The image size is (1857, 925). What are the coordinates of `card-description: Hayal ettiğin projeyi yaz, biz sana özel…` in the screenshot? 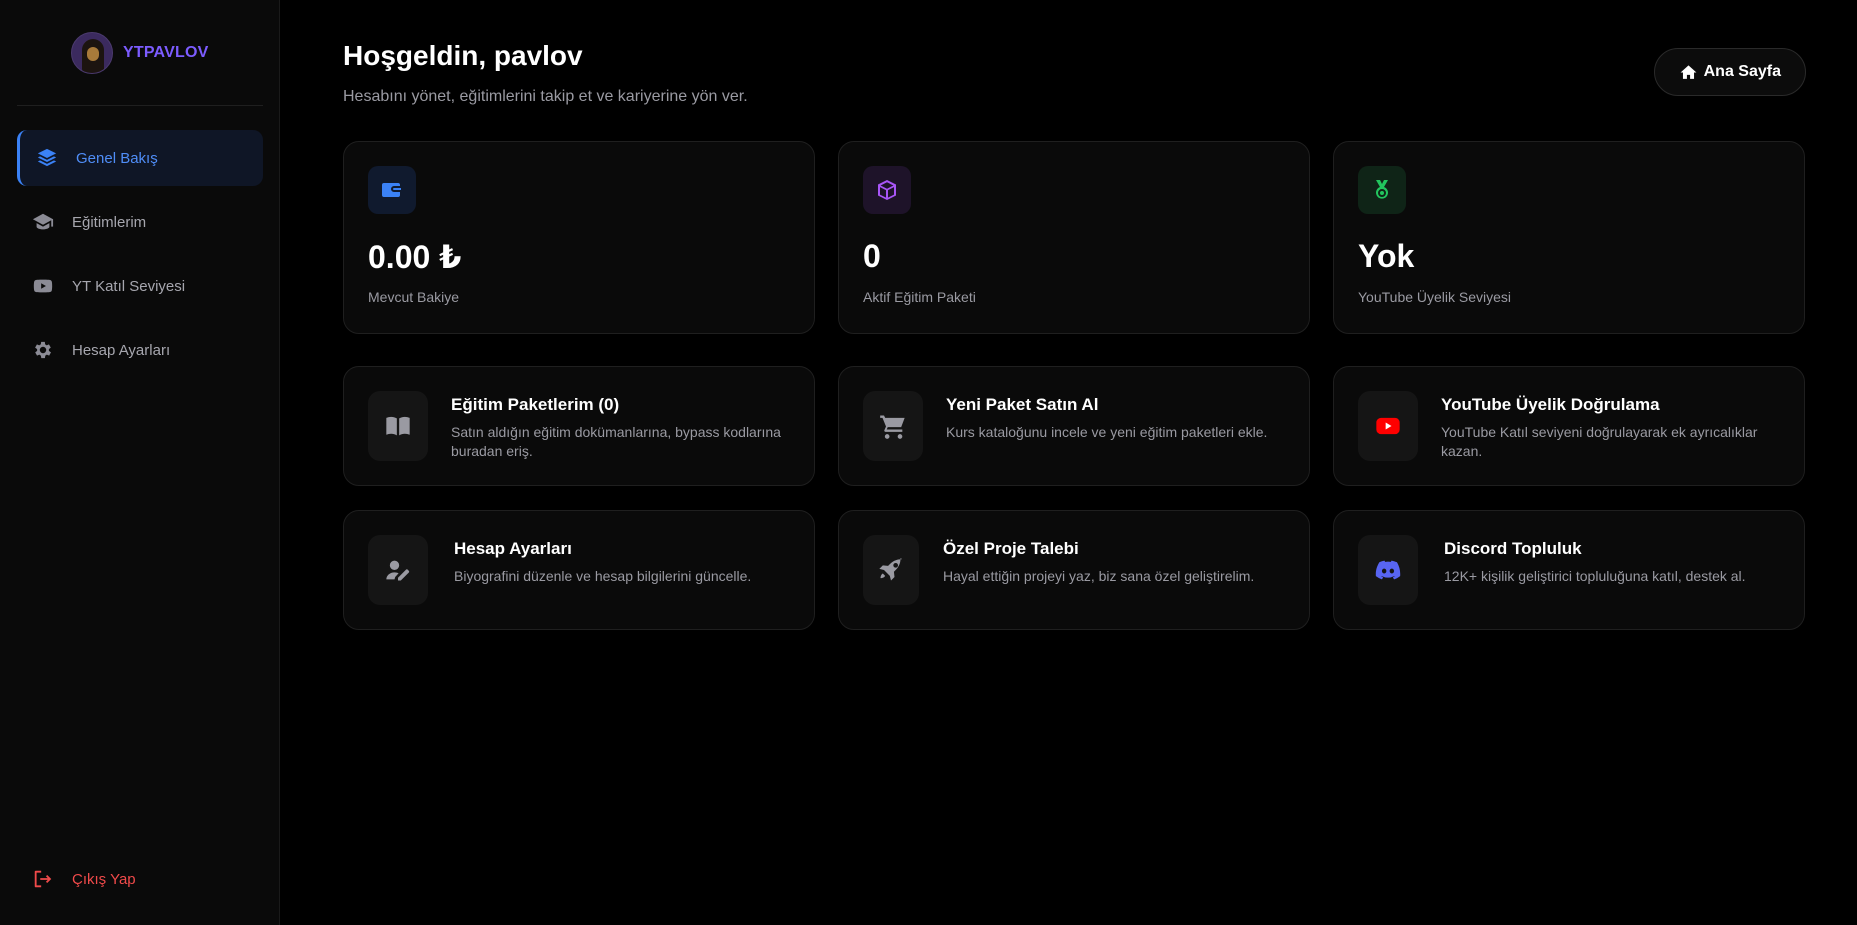 It's located at (1099, 576).